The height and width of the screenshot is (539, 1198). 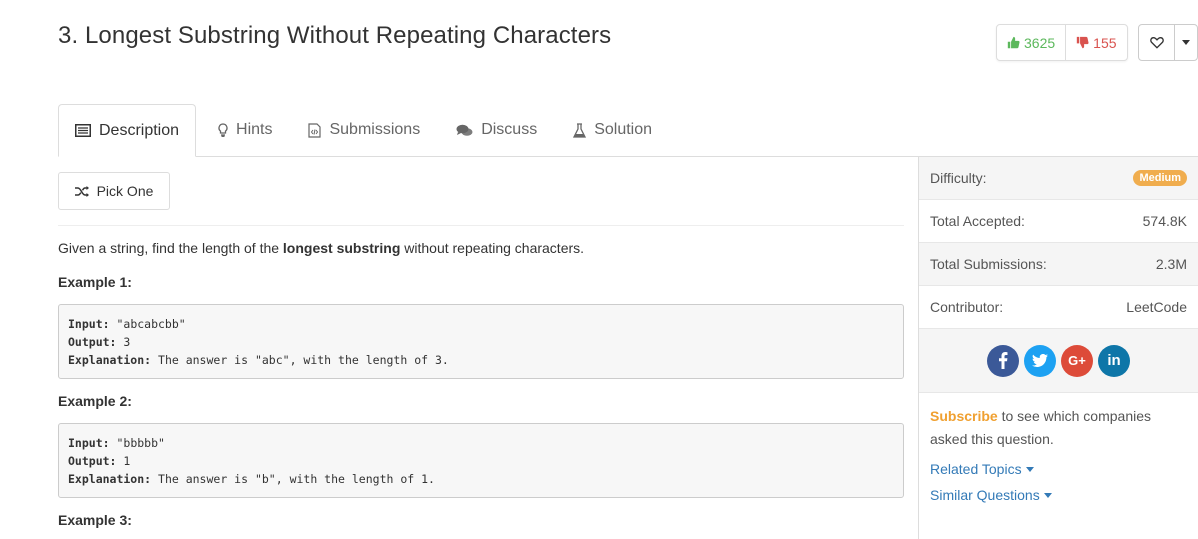 I want to click on twitter-glyph, so click(x=1040, y=360).